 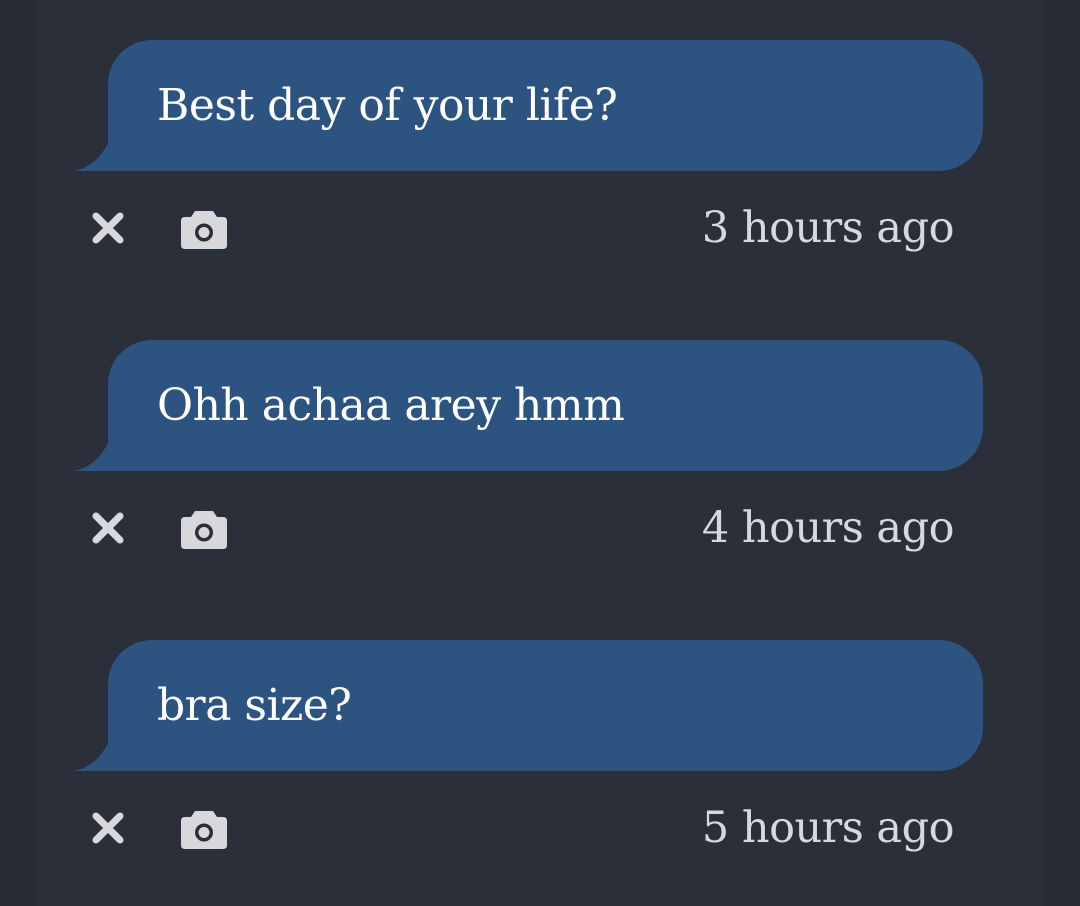 I want to click on message-bubble: Ohh achaa arey hmm, so click(x=545, y=405).